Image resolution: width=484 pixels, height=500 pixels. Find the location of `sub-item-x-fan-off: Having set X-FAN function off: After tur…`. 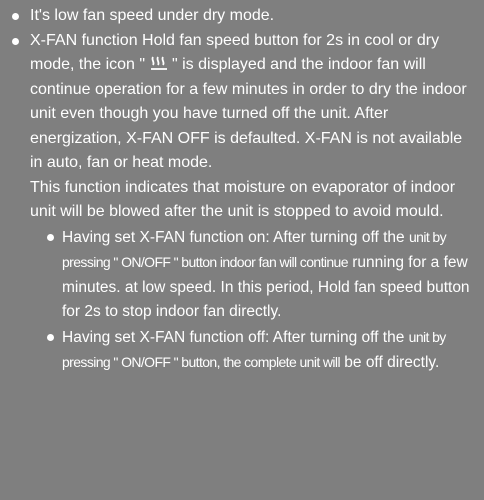

sub-item-x-fan-off: Having set X-FAN function off: After tur… is located at coordinates (252, 350).